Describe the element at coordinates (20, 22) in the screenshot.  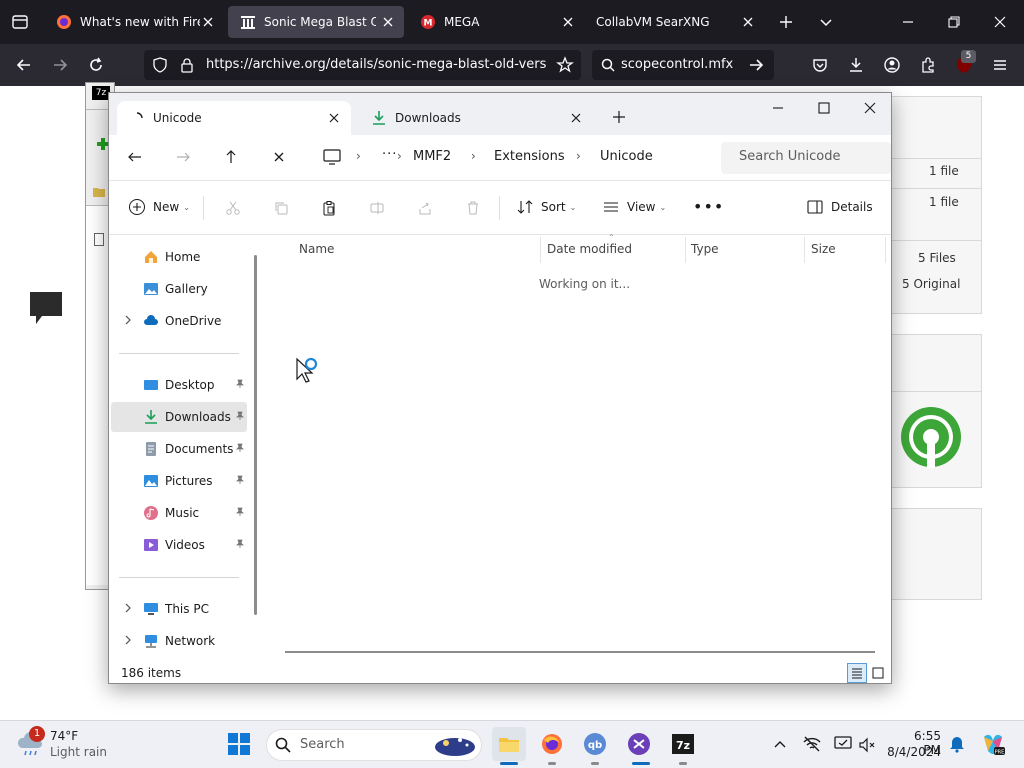
I see `tab-list-icon` at that location.